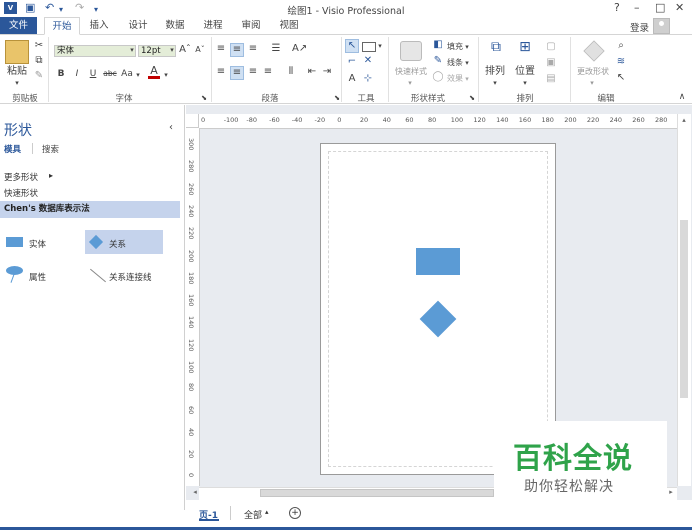  Describe the element at coordinates (352, 79) in the screenshot. I see `text-tool-icon: A` at that location.